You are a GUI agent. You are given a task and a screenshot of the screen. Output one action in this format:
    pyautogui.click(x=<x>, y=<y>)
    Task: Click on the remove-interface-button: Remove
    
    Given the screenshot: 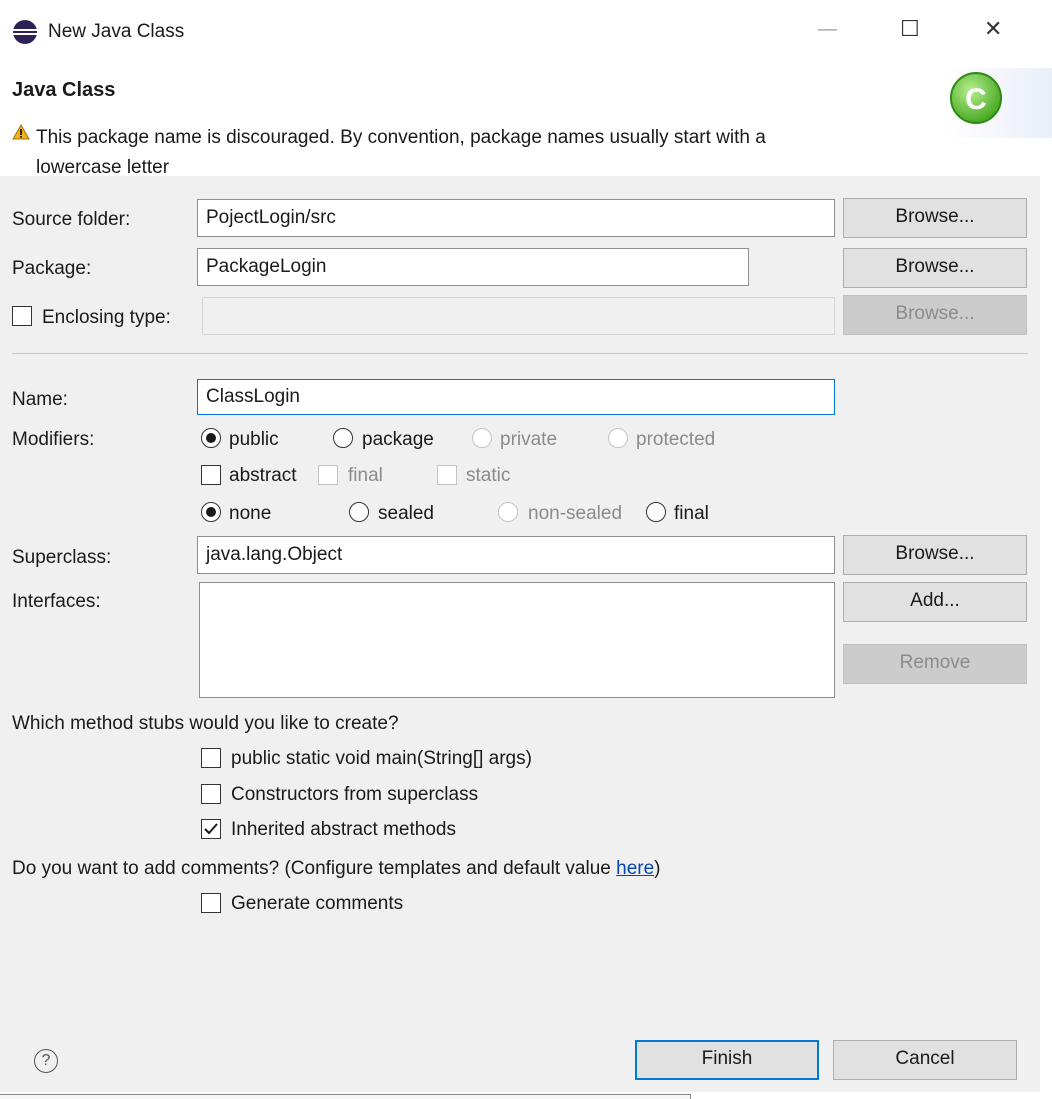 What is the action you would take?
    pyautogui.click(x=935, y=664)
    